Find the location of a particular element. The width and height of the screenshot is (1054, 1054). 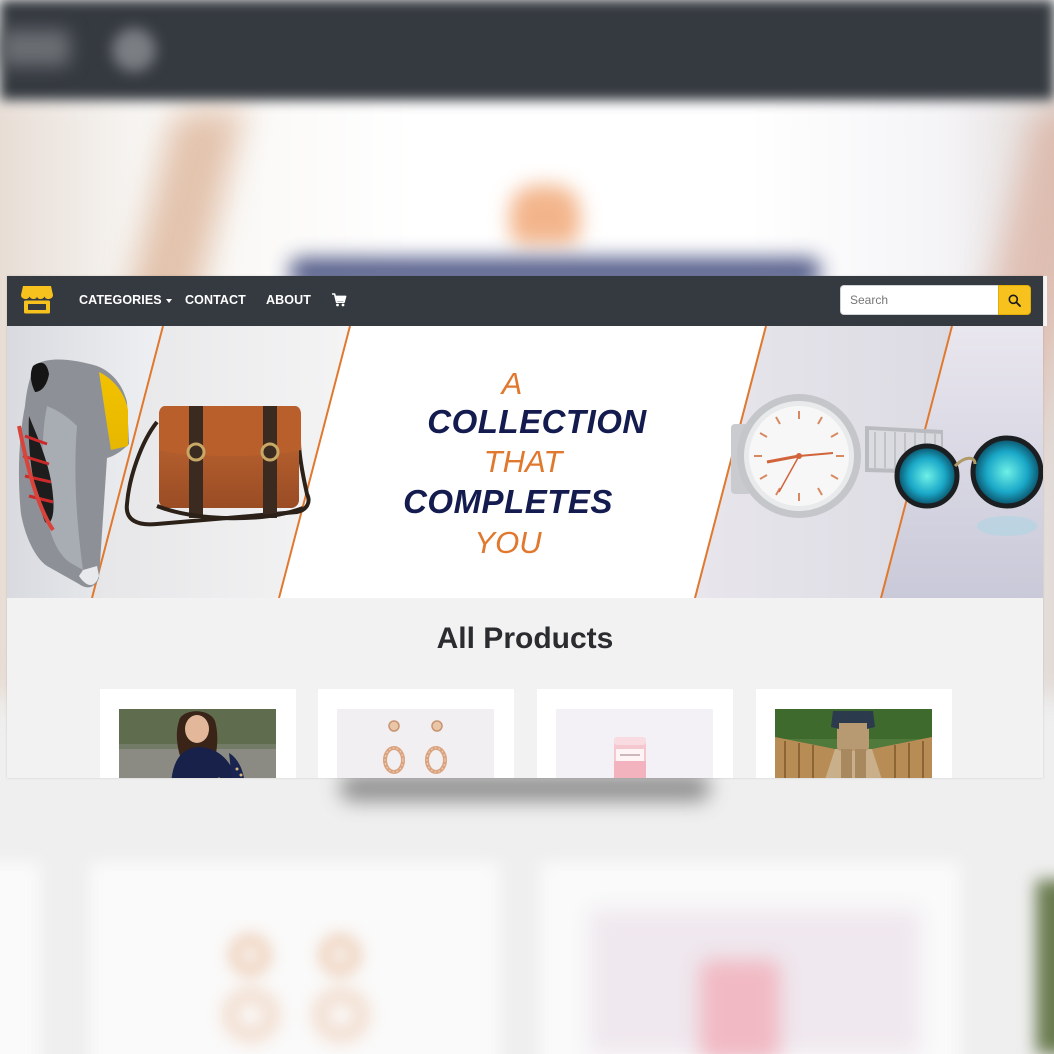

nav-categories-dropdown: CATEGORIES is located at coordinates (125, 300).